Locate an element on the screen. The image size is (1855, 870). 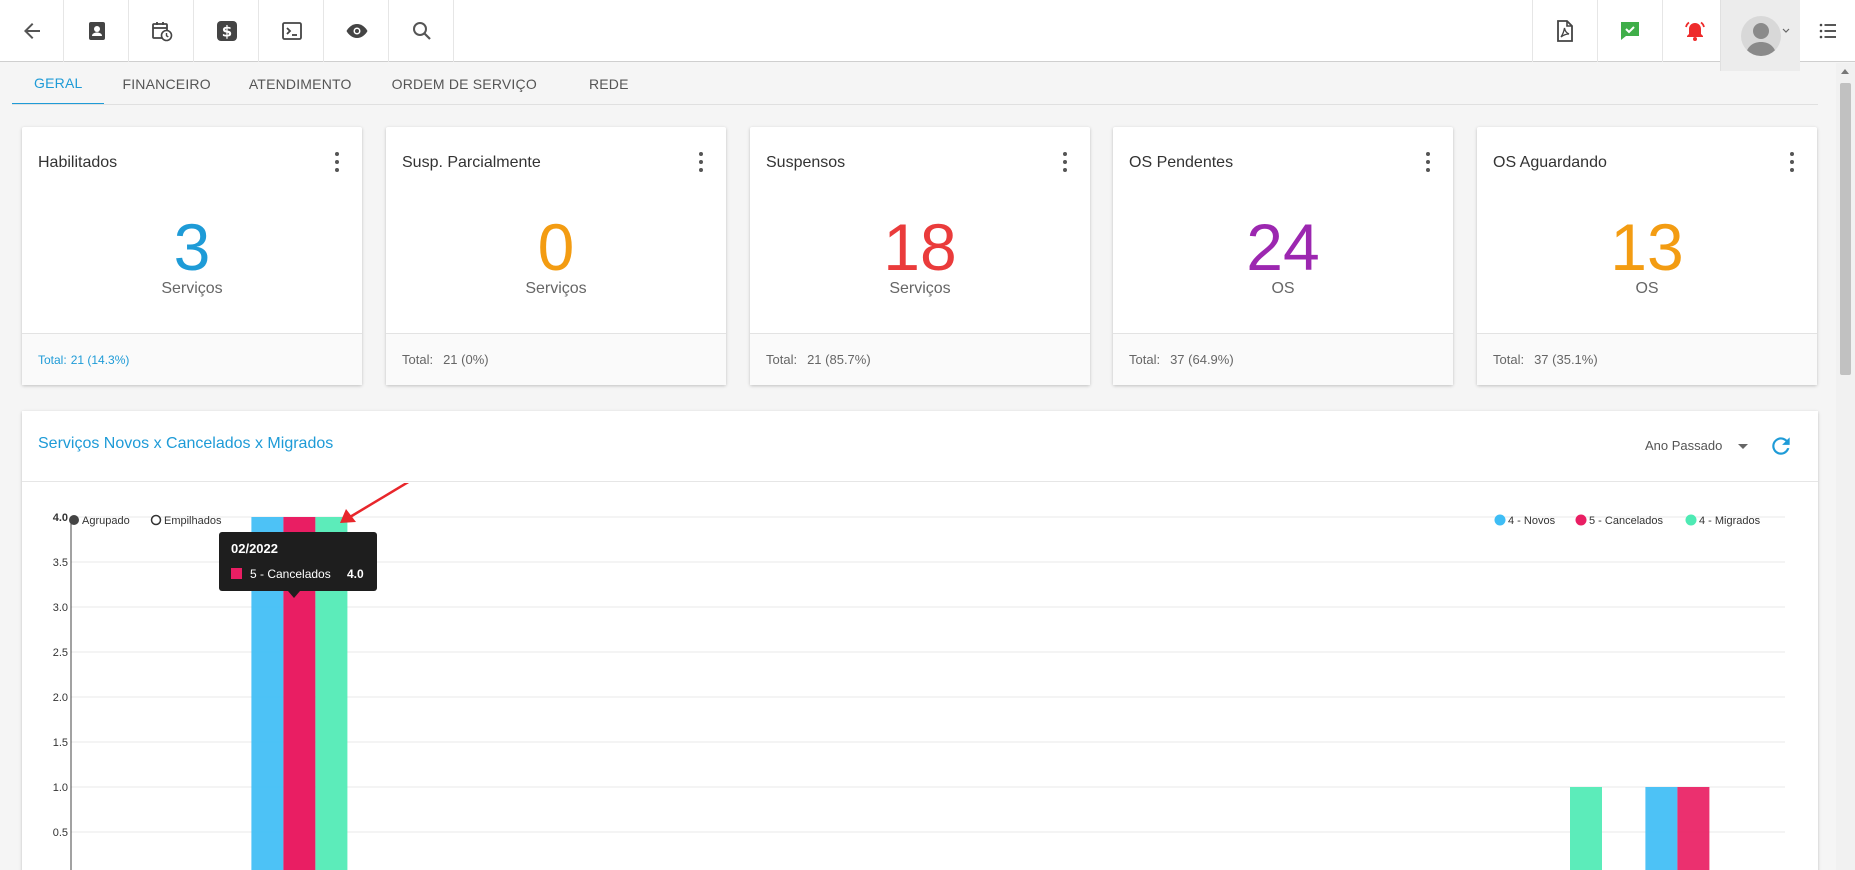
tooltip-swatch is located at coordinates (236, 573).